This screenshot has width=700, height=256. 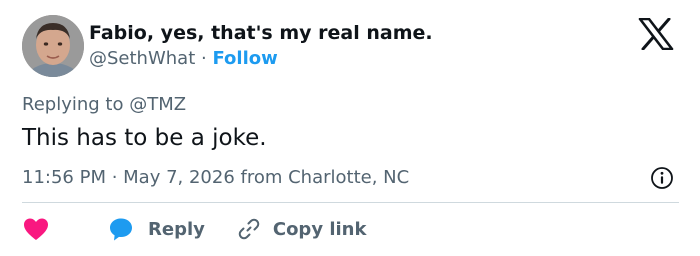 I want to click on follow-button: Follow, so click(x=244, y=58).